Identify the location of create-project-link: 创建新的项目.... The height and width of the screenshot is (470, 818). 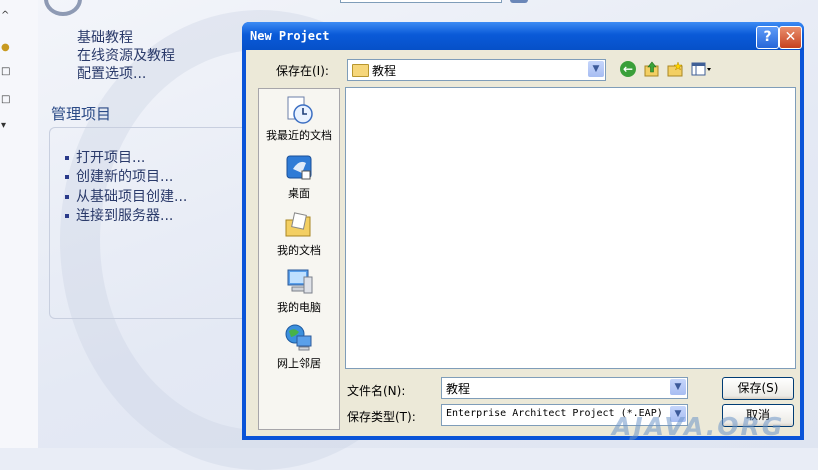
(119, 176).